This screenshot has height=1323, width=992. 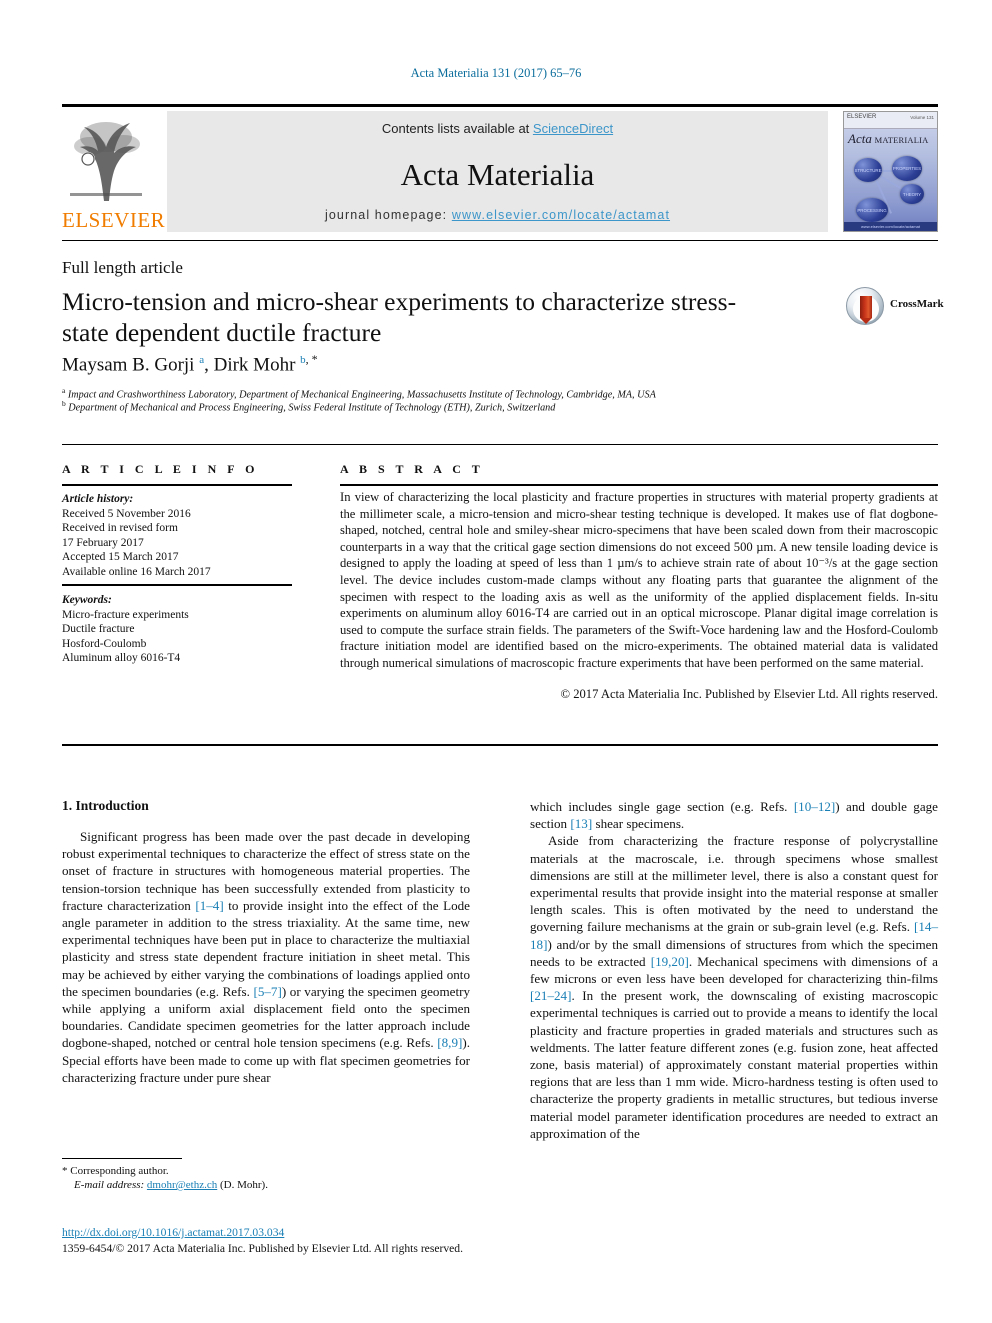 What do you see at coordinates (860, 138) in the screenshot?
I see `cover-title-big: Acta` at bounding box center [860, 138].